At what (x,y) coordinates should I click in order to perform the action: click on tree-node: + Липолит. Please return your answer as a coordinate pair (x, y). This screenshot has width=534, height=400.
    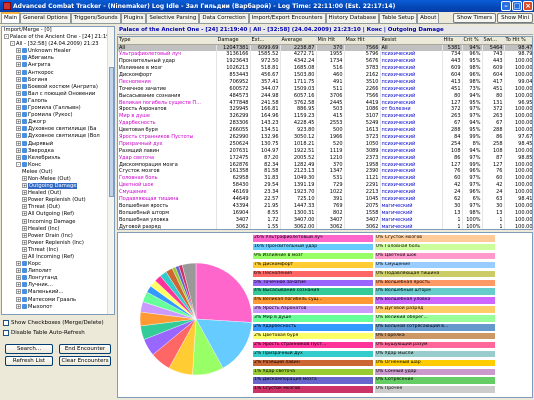
    Looking at the image, I should click on (58, 271).